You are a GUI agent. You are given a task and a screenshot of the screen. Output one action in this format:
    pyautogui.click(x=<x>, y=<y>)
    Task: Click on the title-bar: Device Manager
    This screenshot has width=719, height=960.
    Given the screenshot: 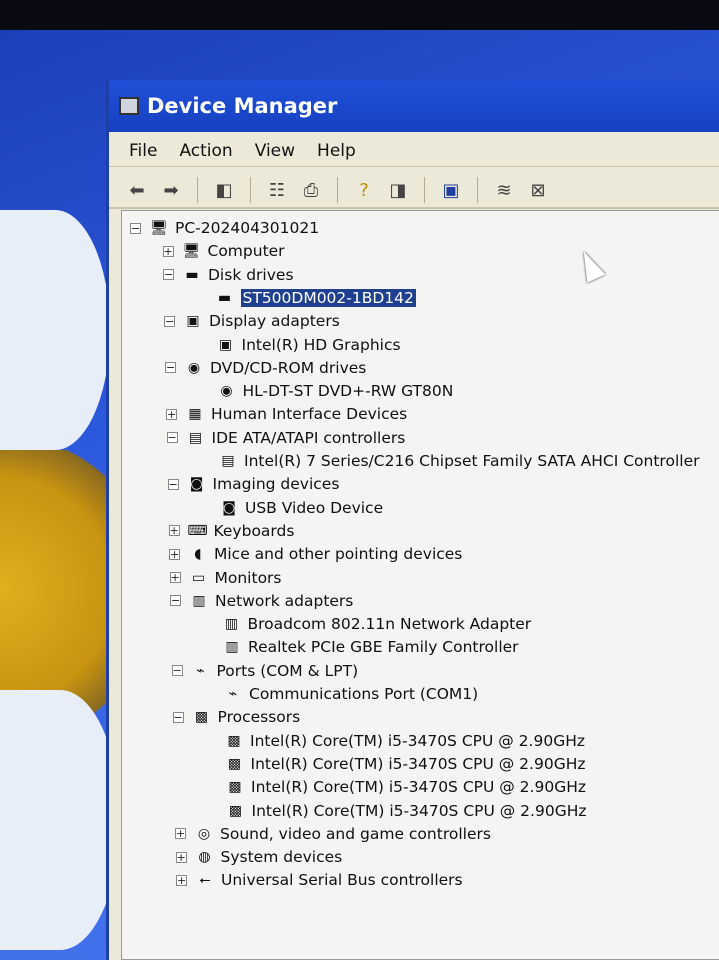 What is the action you would take?
    pyautogui.click(x=414, y=106)
    